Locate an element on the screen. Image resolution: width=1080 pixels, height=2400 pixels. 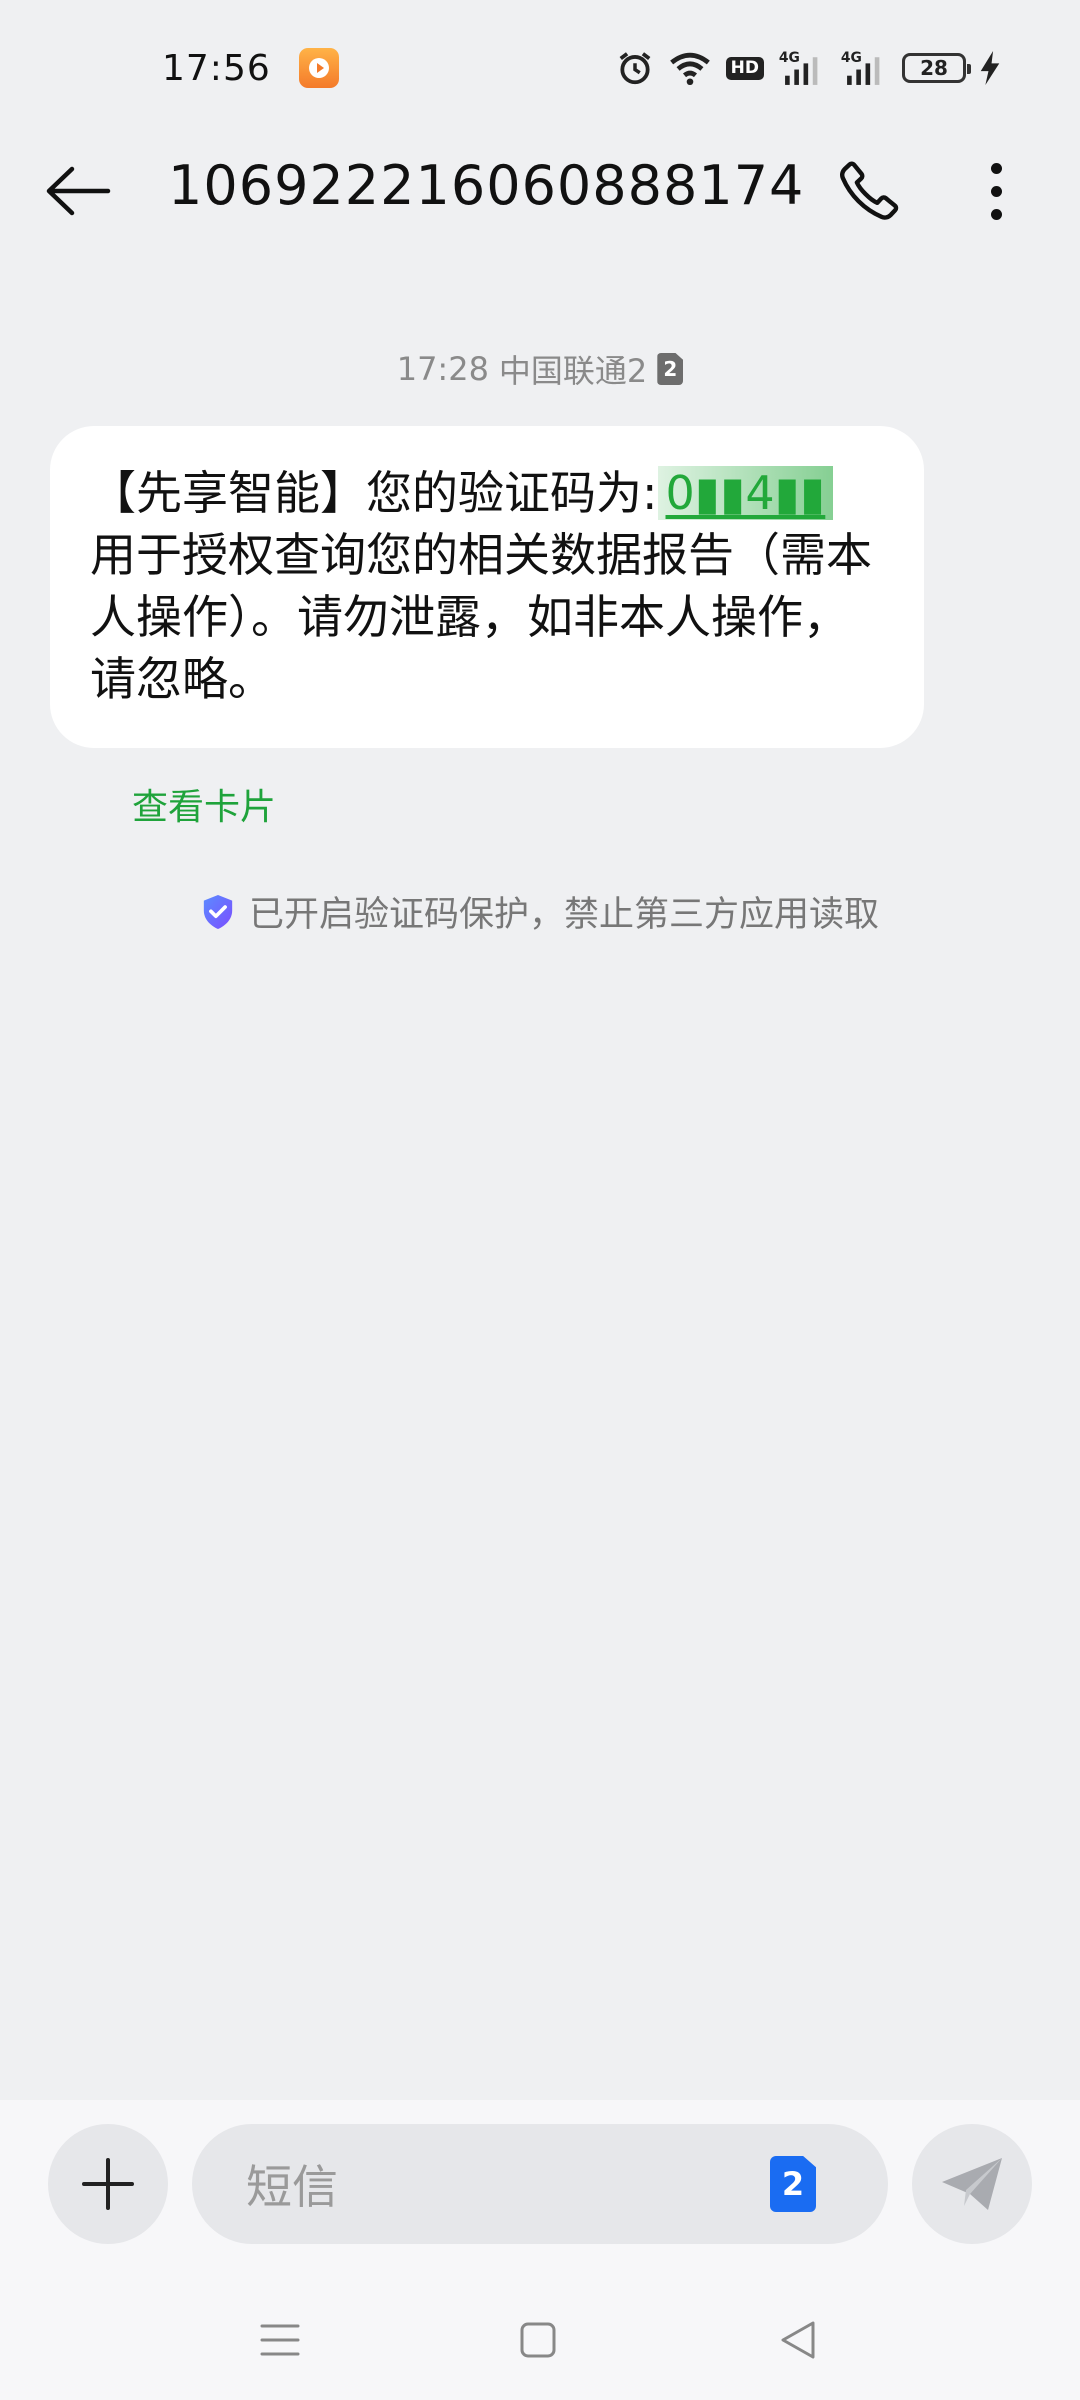
status-right: HD 4G 4G 28 is located at coordinates (808, 68).